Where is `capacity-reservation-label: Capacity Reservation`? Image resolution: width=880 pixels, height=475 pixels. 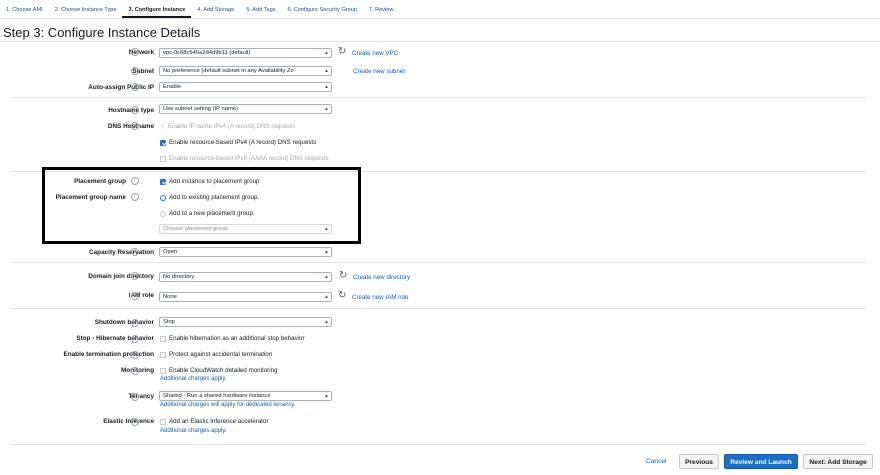 capacity-reservation-label: Capacity Reservation is located at coordinates (121, 252).